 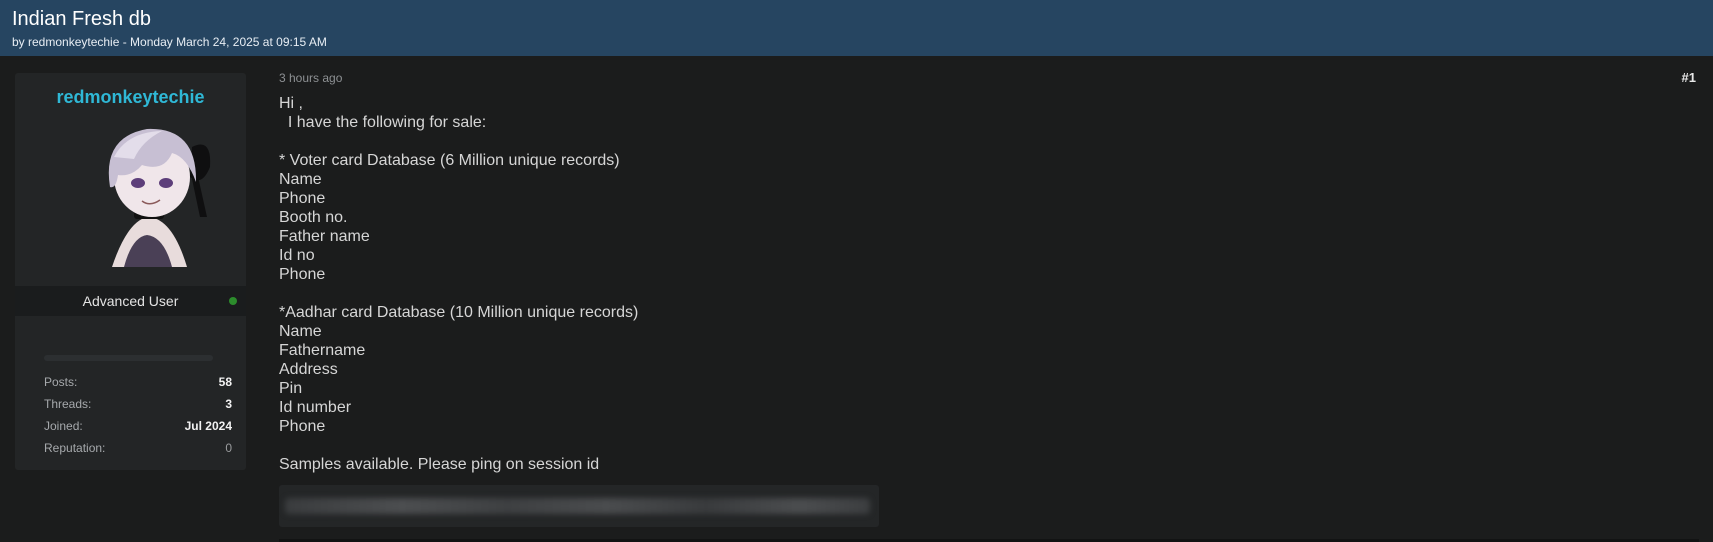 What do you see at coordinates (383, 122) in the screenshot?
I see `post-line: I have the following for sale:` at bounding box center [383, 122].